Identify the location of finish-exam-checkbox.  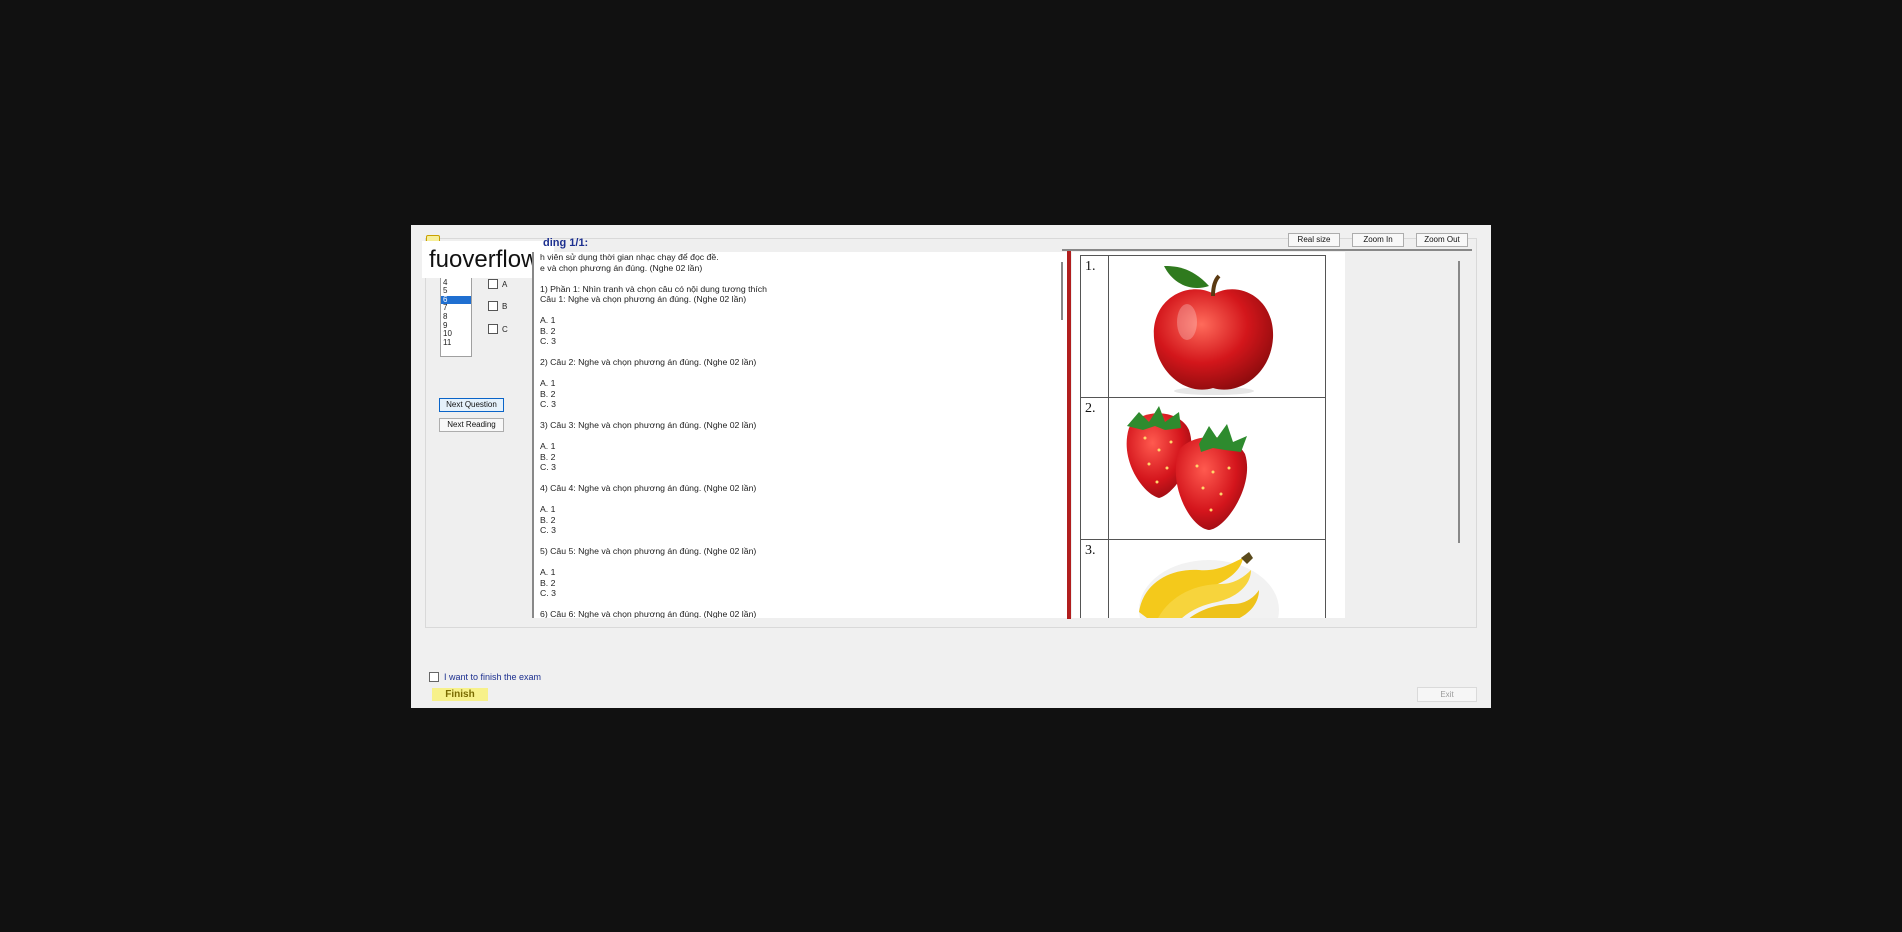
(434, 677).